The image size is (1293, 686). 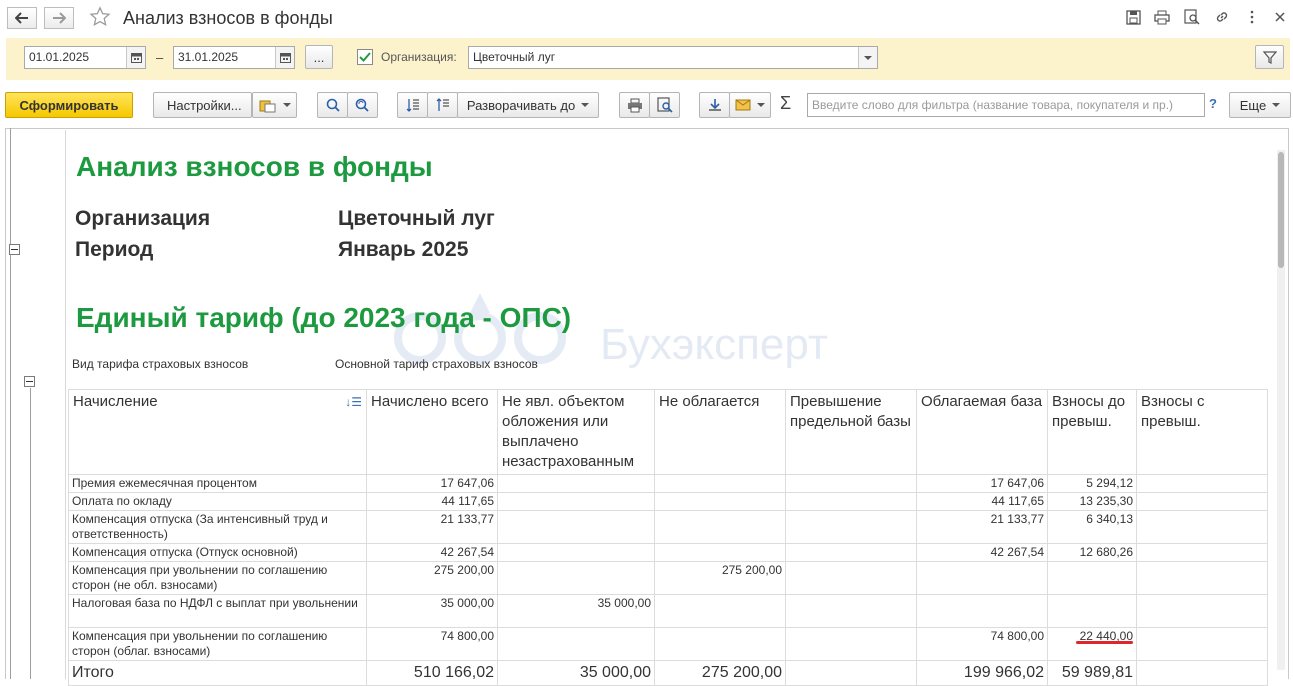 I want to click on column-header: Превышение предельной базы, so click(x=851, y=432).